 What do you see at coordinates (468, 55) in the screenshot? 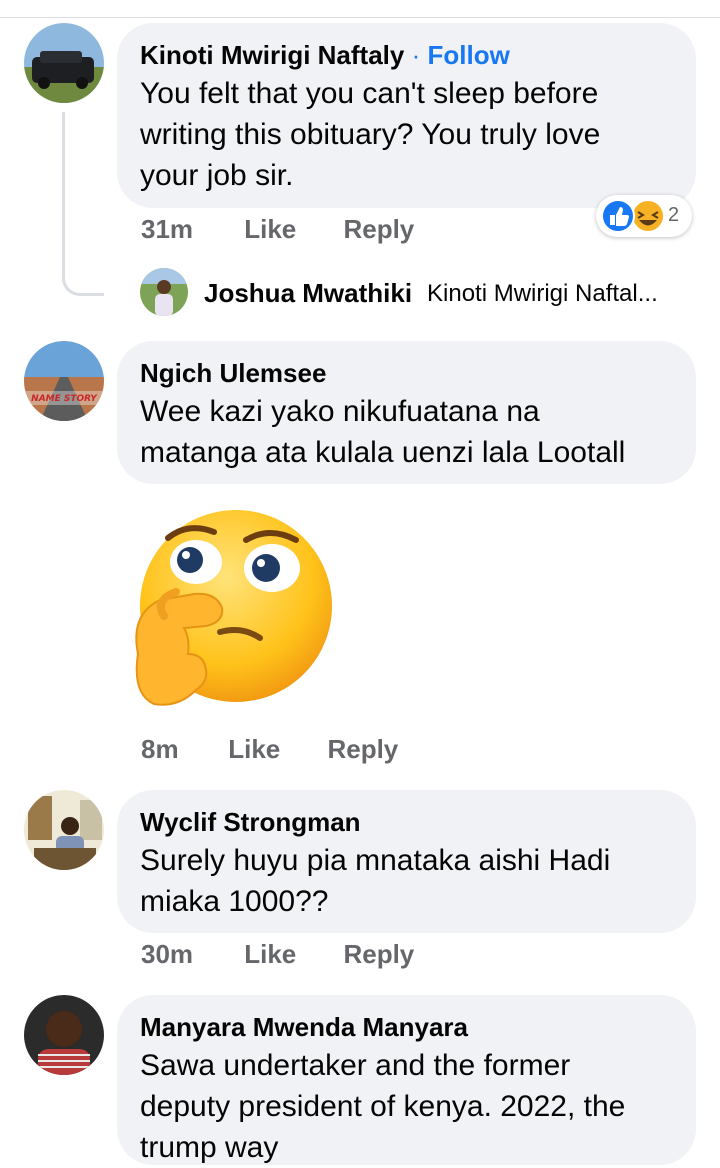
I see `follow-button: Follow` at bounding box center [468, 55].